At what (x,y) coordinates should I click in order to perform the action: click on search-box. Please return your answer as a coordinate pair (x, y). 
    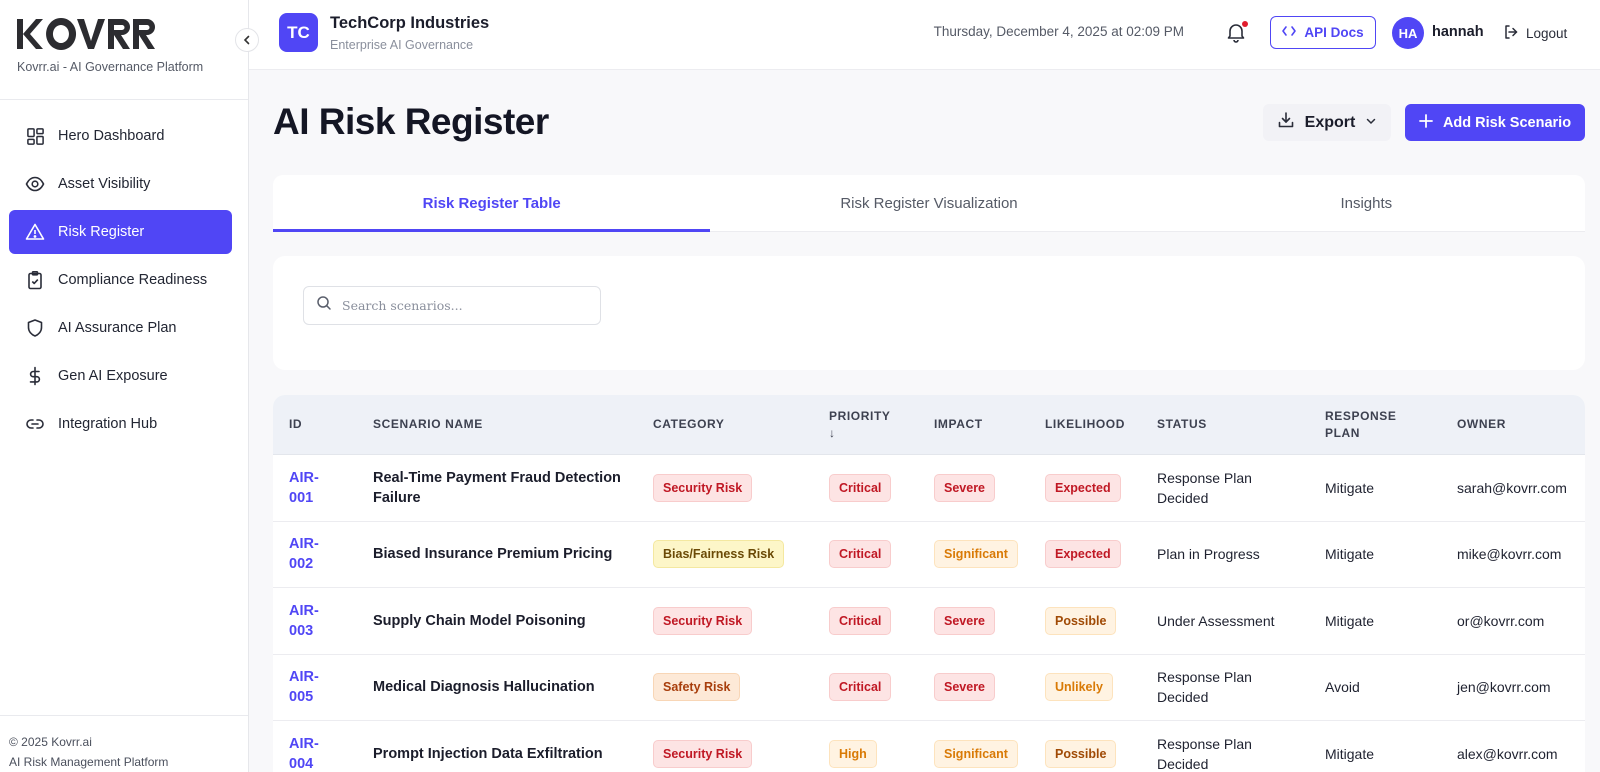
    Looking at the image, I should click on (452, 305).